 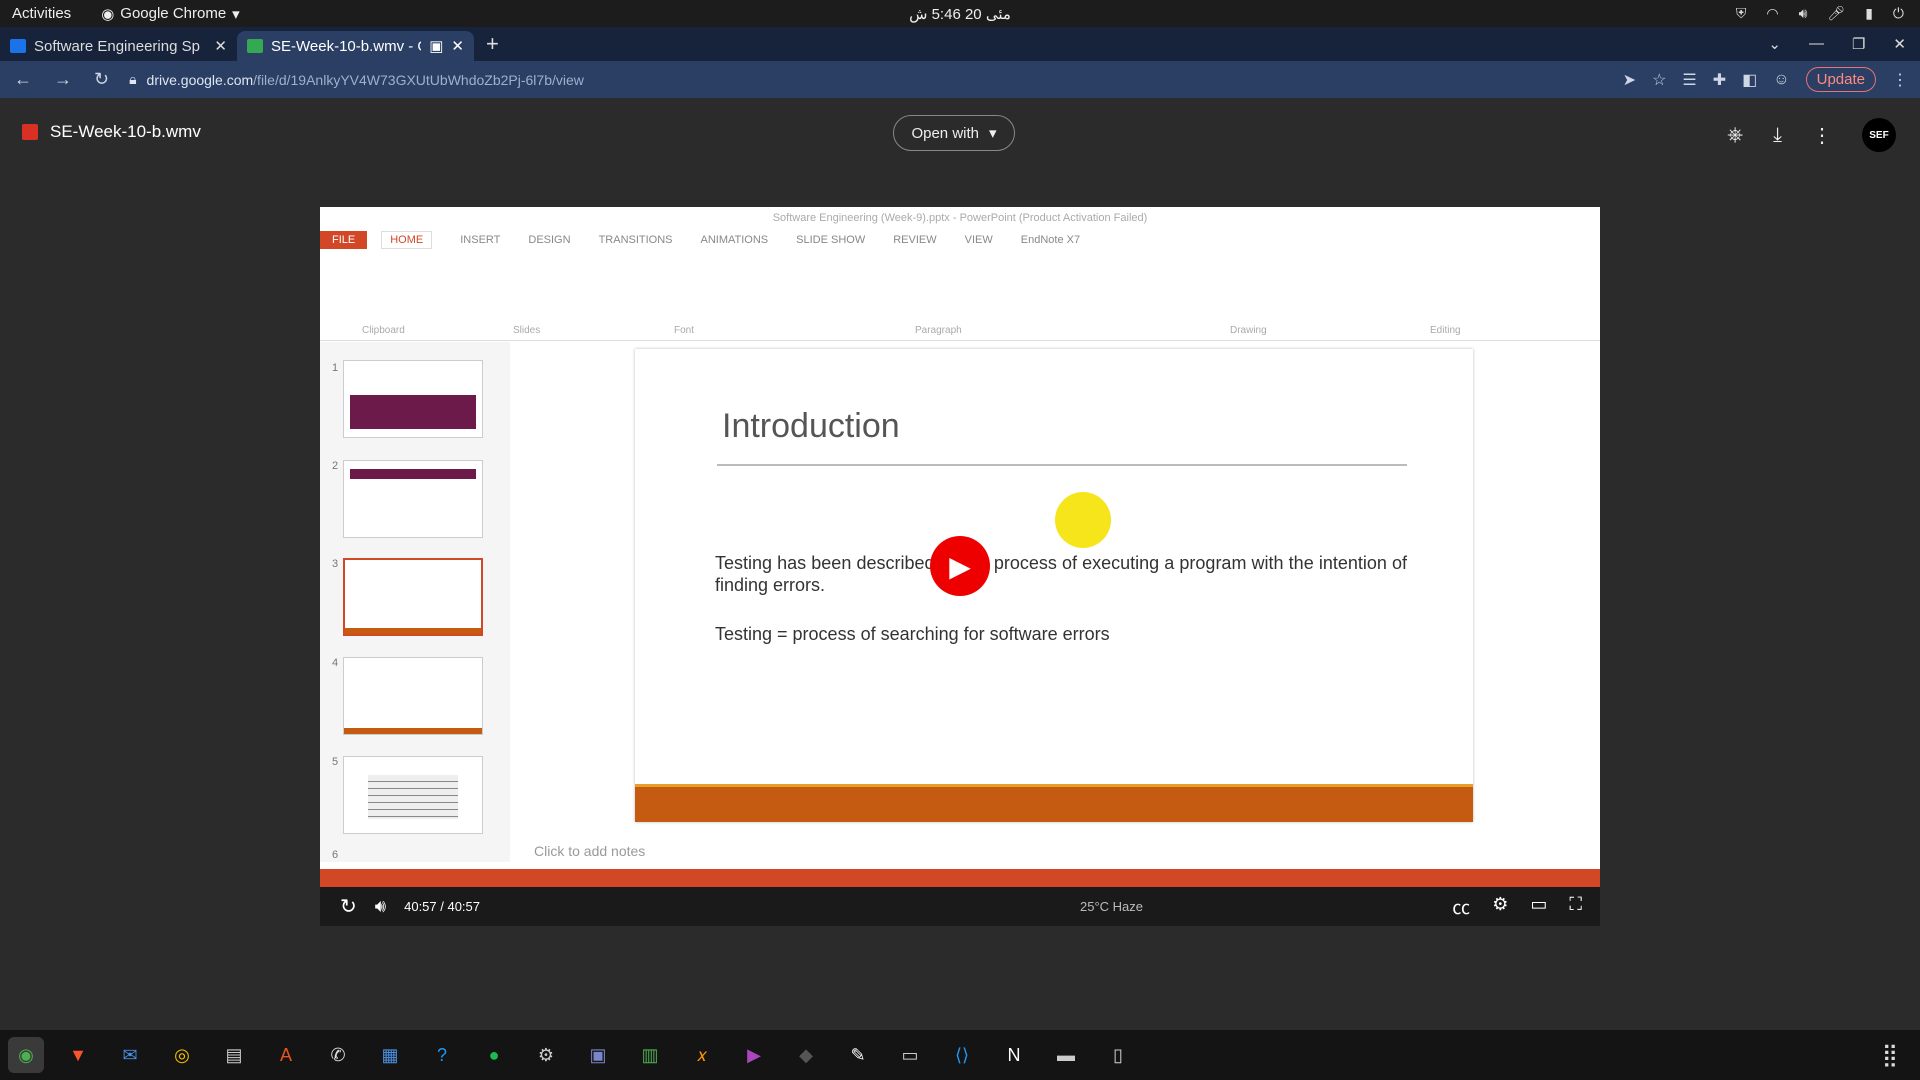 I want to click on slide-thumbnails: 1 2 3 4 5 6, so click(x=415, y=602).